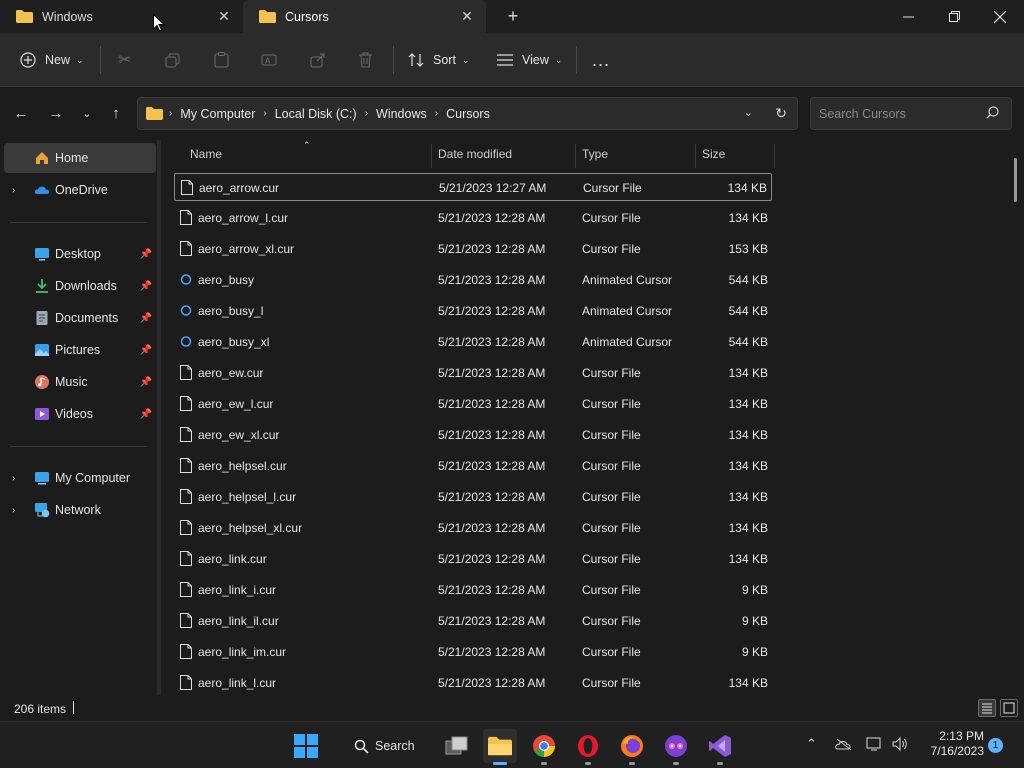 This screenshot has width=1024, height=768. I want to click on share-button, so click(318, 60).